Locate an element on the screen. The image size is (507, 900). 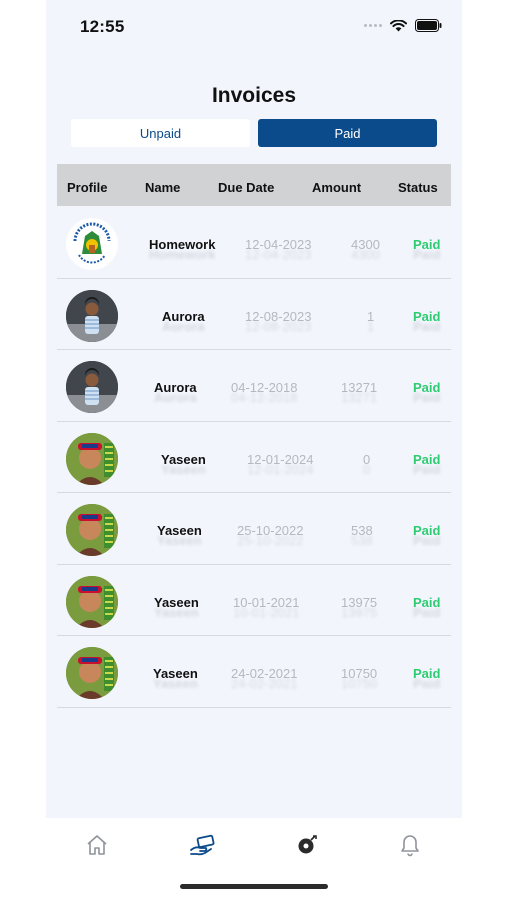
table-row: Yaseen 12-01-2024 0 Paid is located at coordinates (254, 457).